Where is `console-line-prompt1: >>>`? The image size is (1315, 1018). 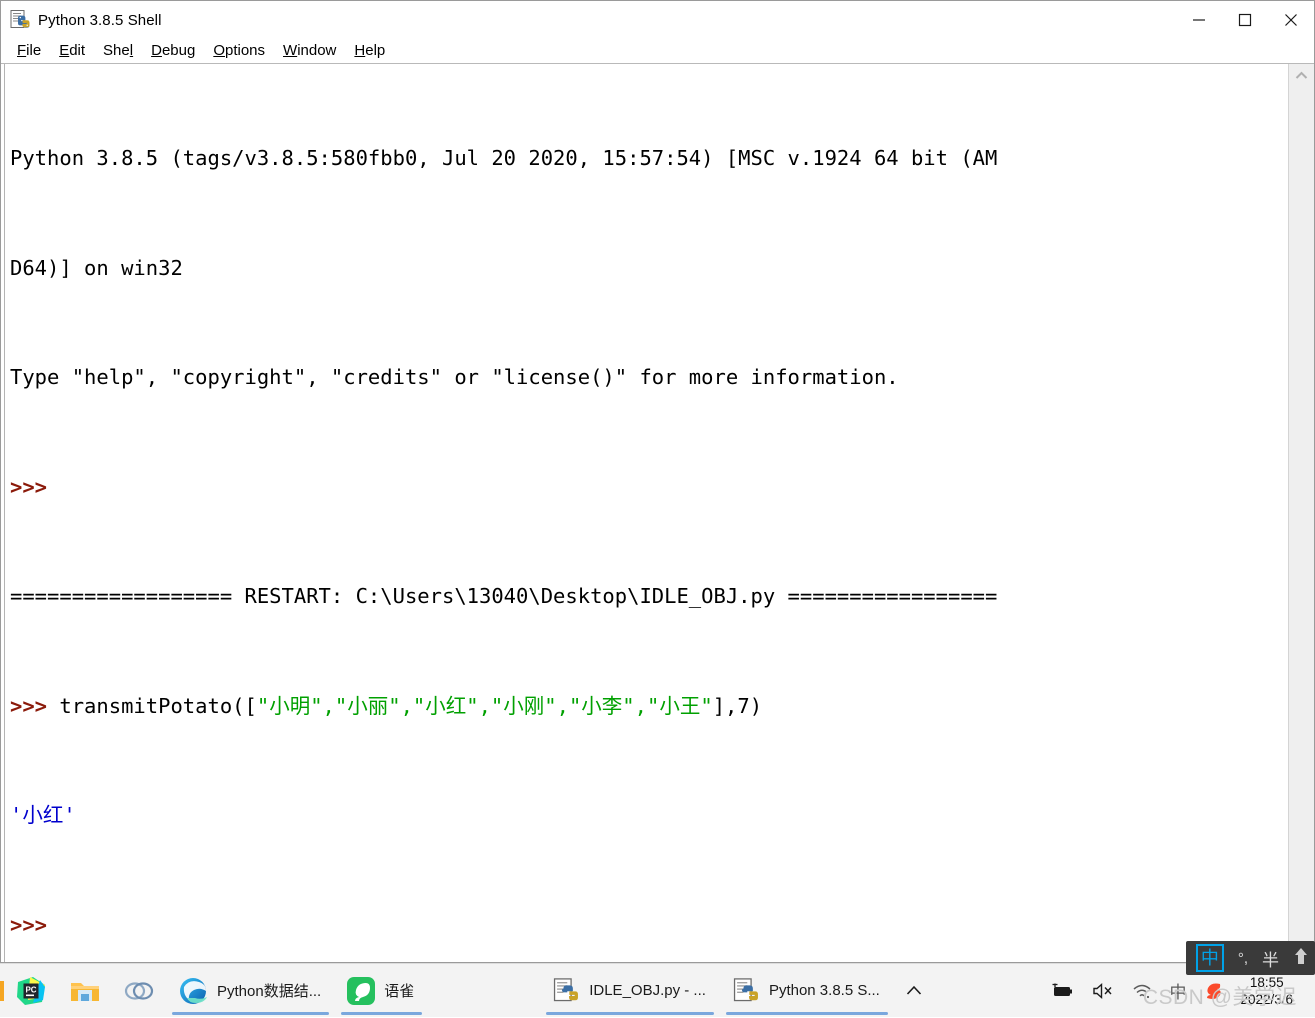 console-line-prompt1: >>> is located at coordinates (649, 487).